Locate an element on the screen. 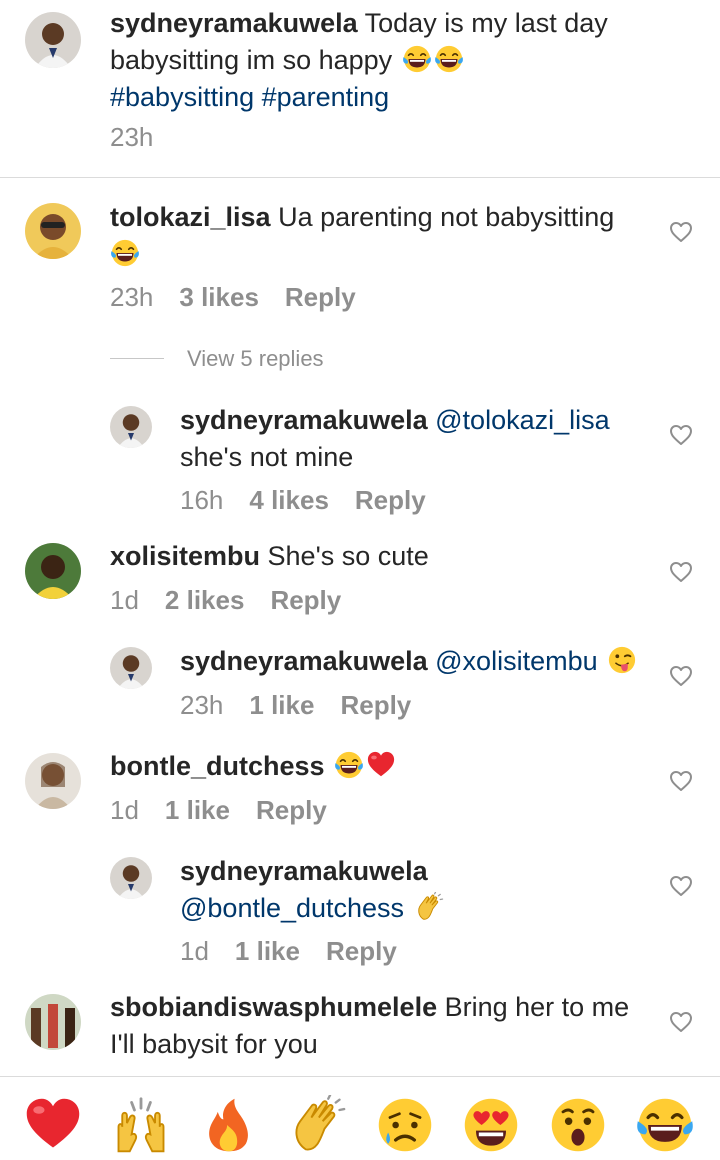 The height and width of the screenshot is (1160, 720). comment-text: sydneyramakuwela @xolisitembu is located at coordinates (420, 661).